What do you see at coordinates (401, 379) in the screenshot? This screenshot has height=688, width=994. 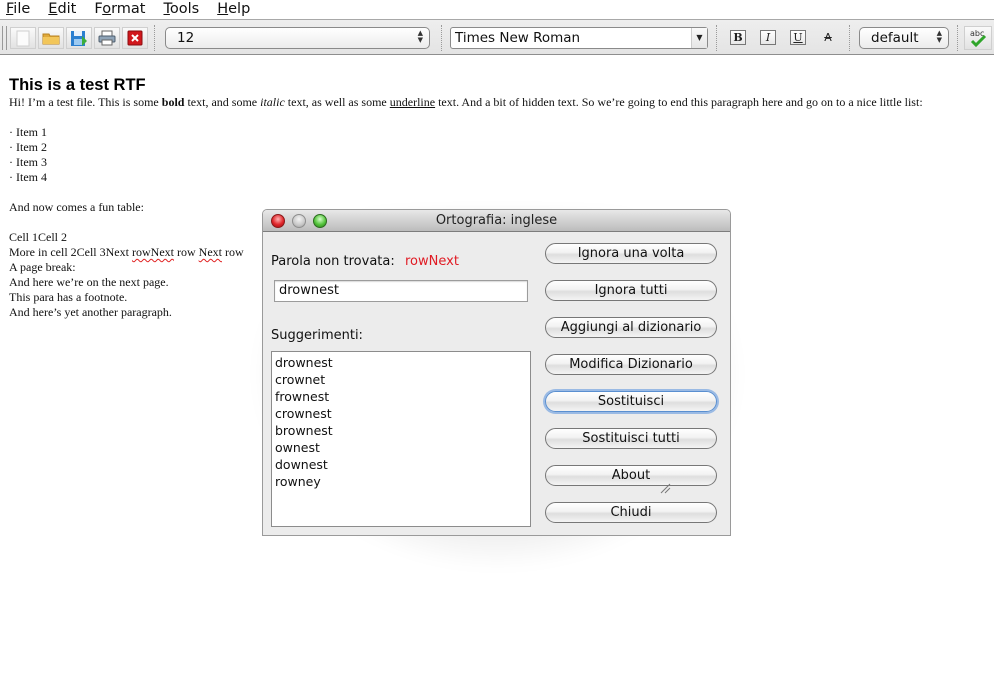 I see `suggestion-item: crownet` at bounding box center [401, 379].